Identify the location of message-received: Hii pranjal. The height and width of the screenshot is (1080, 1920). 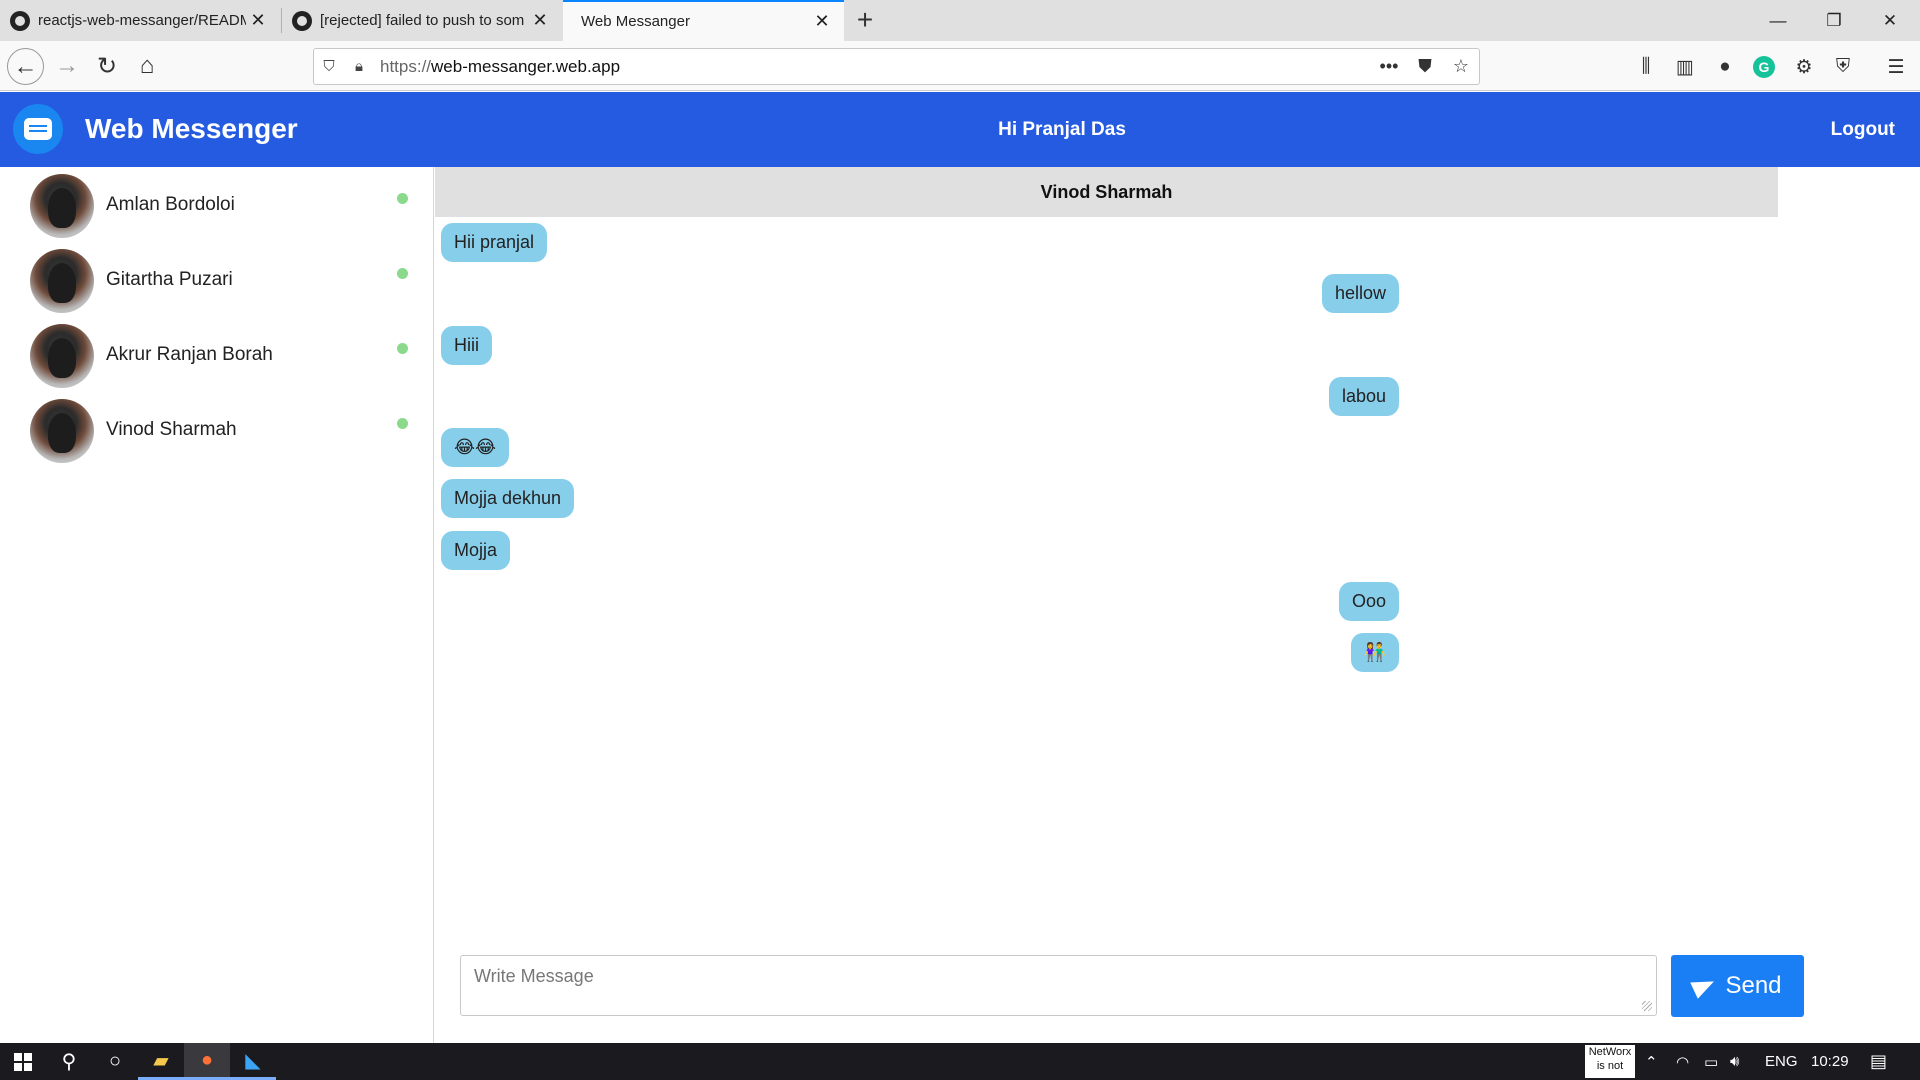
(494, 242).